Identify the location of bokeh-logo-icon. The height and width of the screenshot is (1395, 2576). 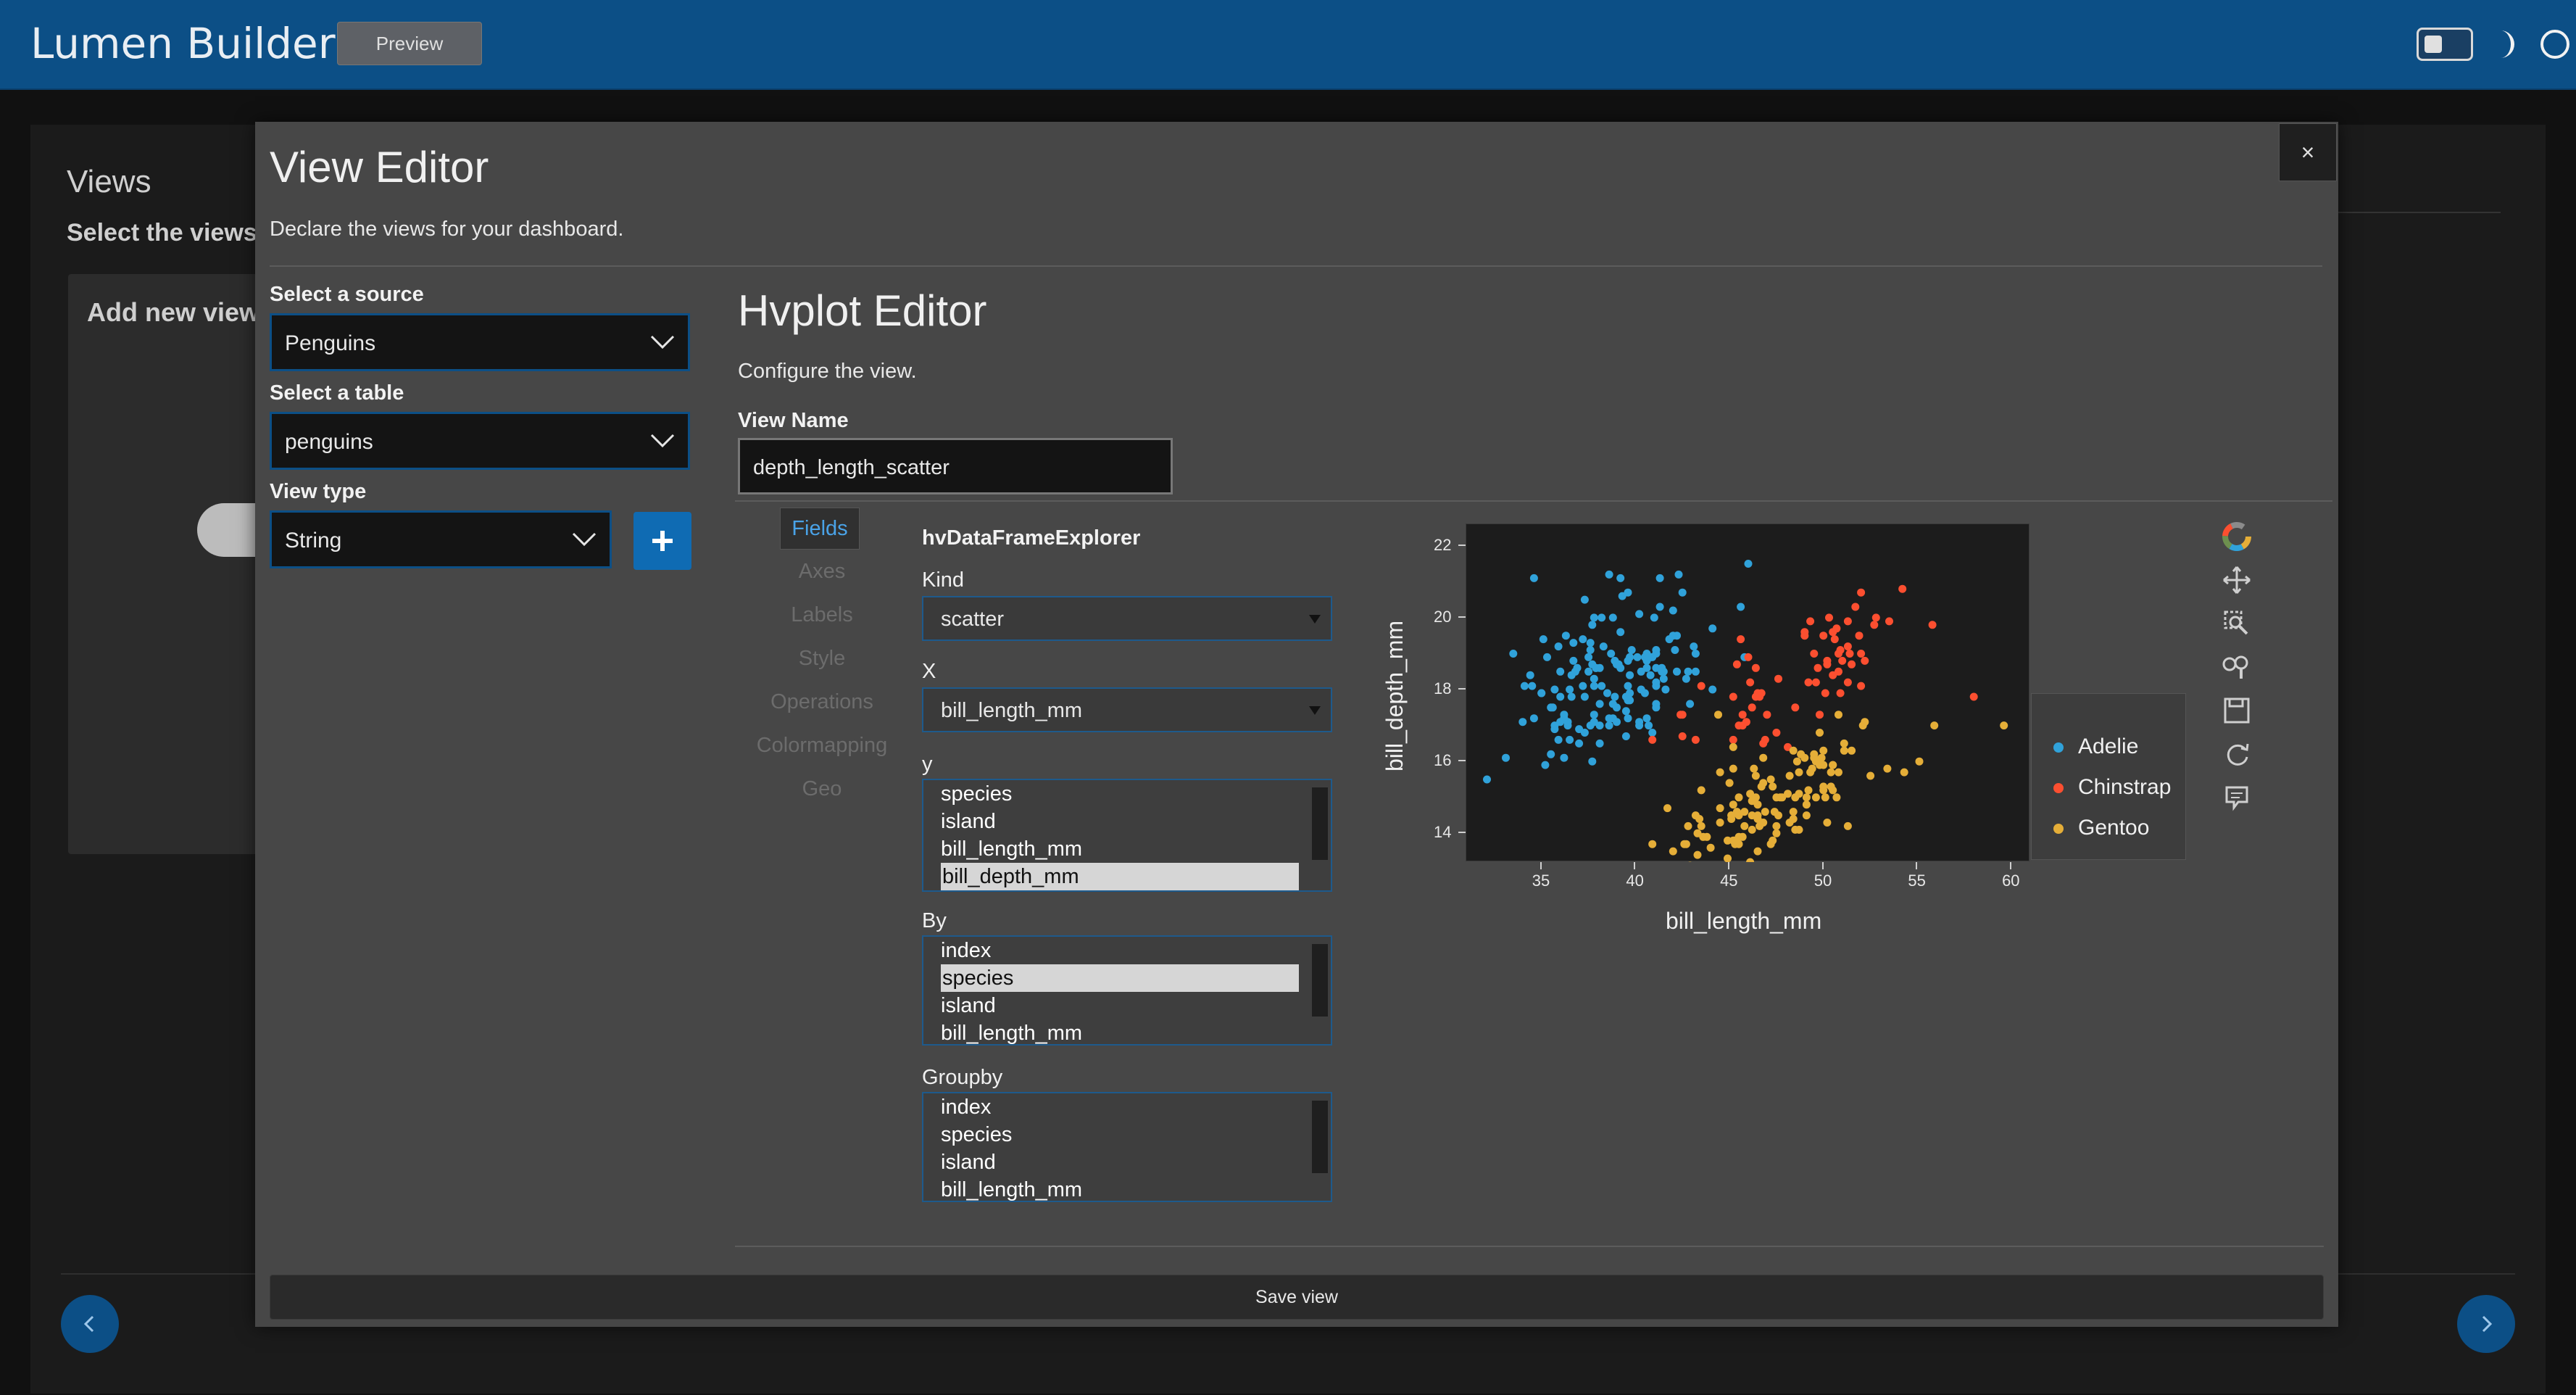
(2237, 537).